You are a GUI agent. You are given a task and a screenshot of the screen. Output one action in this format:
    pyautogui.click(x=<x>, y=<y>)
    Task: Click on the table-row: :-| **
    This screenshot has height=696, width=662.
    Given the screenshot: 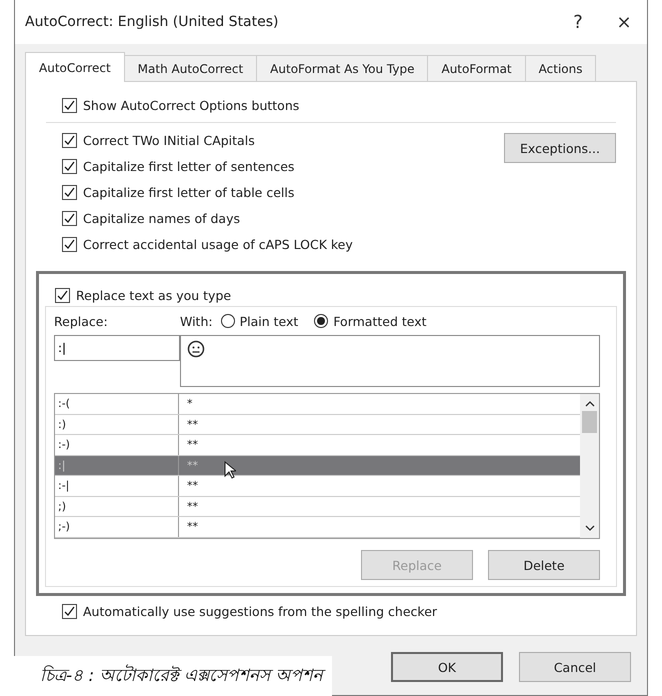 What is the action you would take?
    pyautogui.click(x=317, y=486)
    